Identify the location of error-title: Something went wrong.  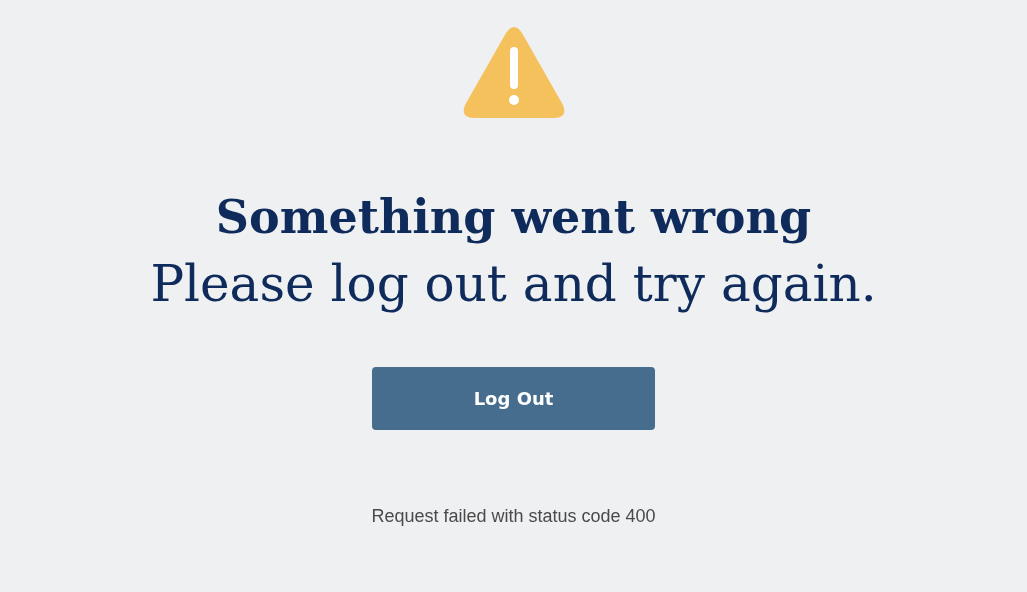
(513, 217).